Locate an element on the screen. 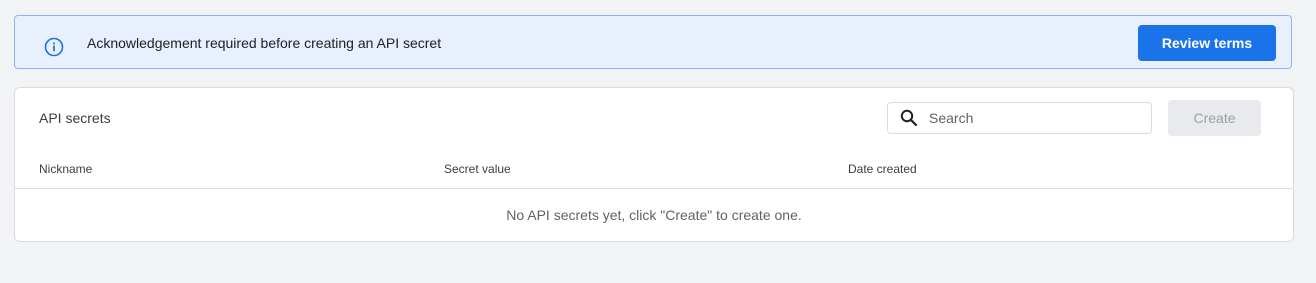 The height and width of the screenshot is (283, 1316). search-field is located at coordinates (1019, 118).